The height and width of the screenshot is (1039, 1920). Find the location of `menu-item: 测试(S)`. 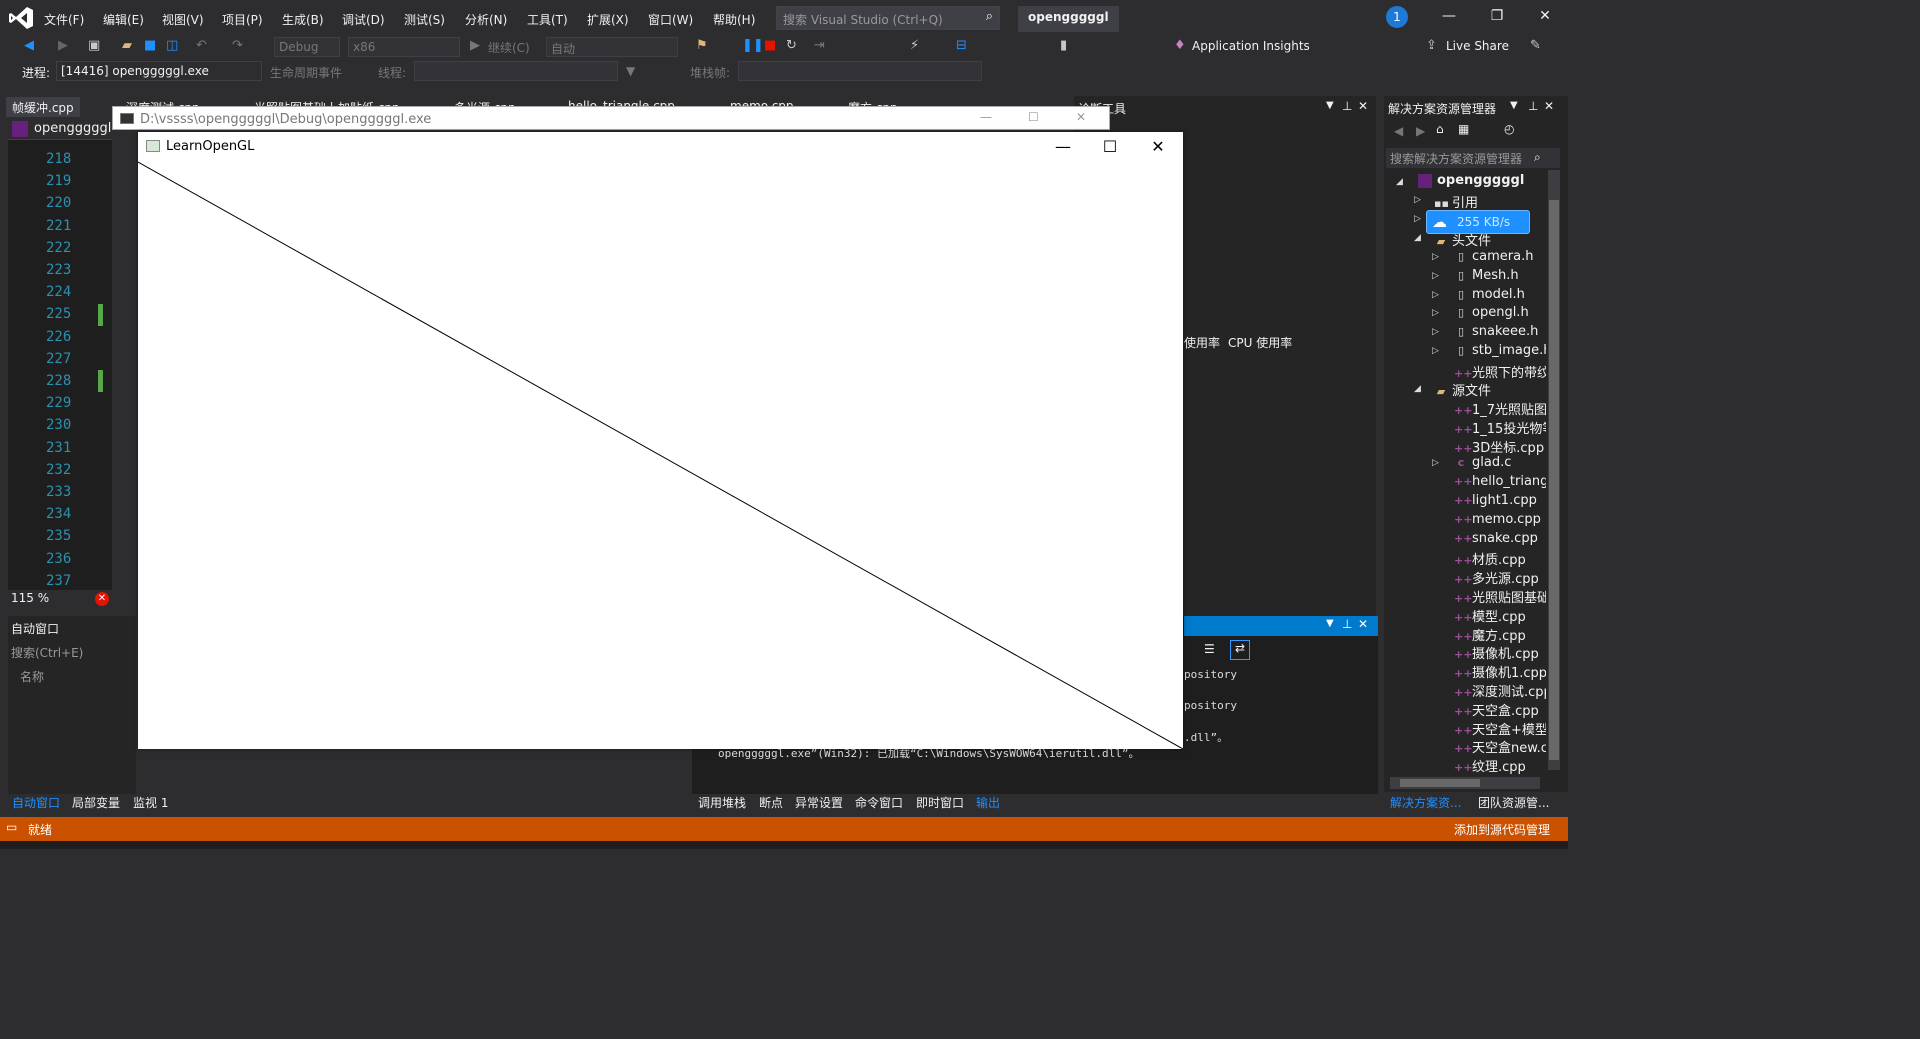

menu-item: 测试(S) is located at coordinates (424, 19).